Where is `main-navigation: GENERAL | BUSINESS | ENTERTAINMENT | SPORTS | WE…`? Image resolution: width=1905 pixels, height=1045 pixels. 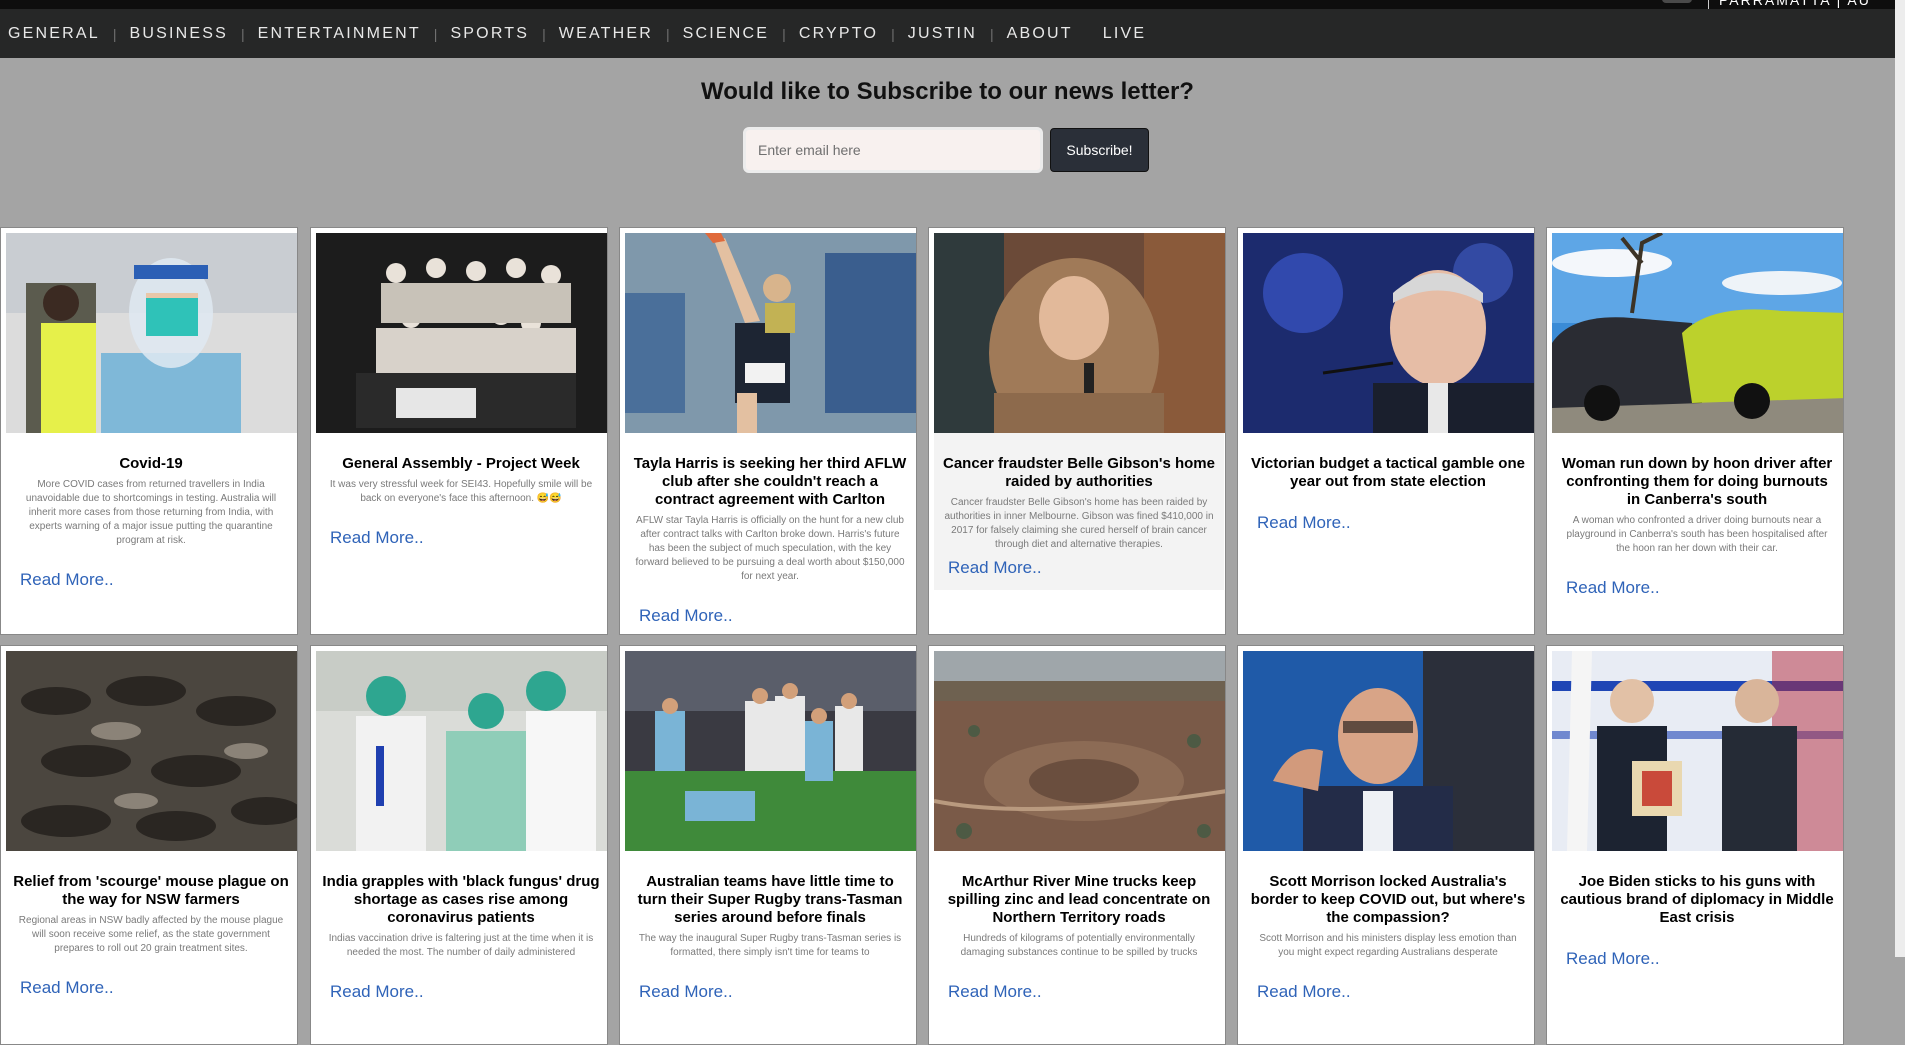
main-navigation: GENERAL | BUSINESS | ENTERTAINMENT | SPORTS | WE… is located at coordinates (947, 33).